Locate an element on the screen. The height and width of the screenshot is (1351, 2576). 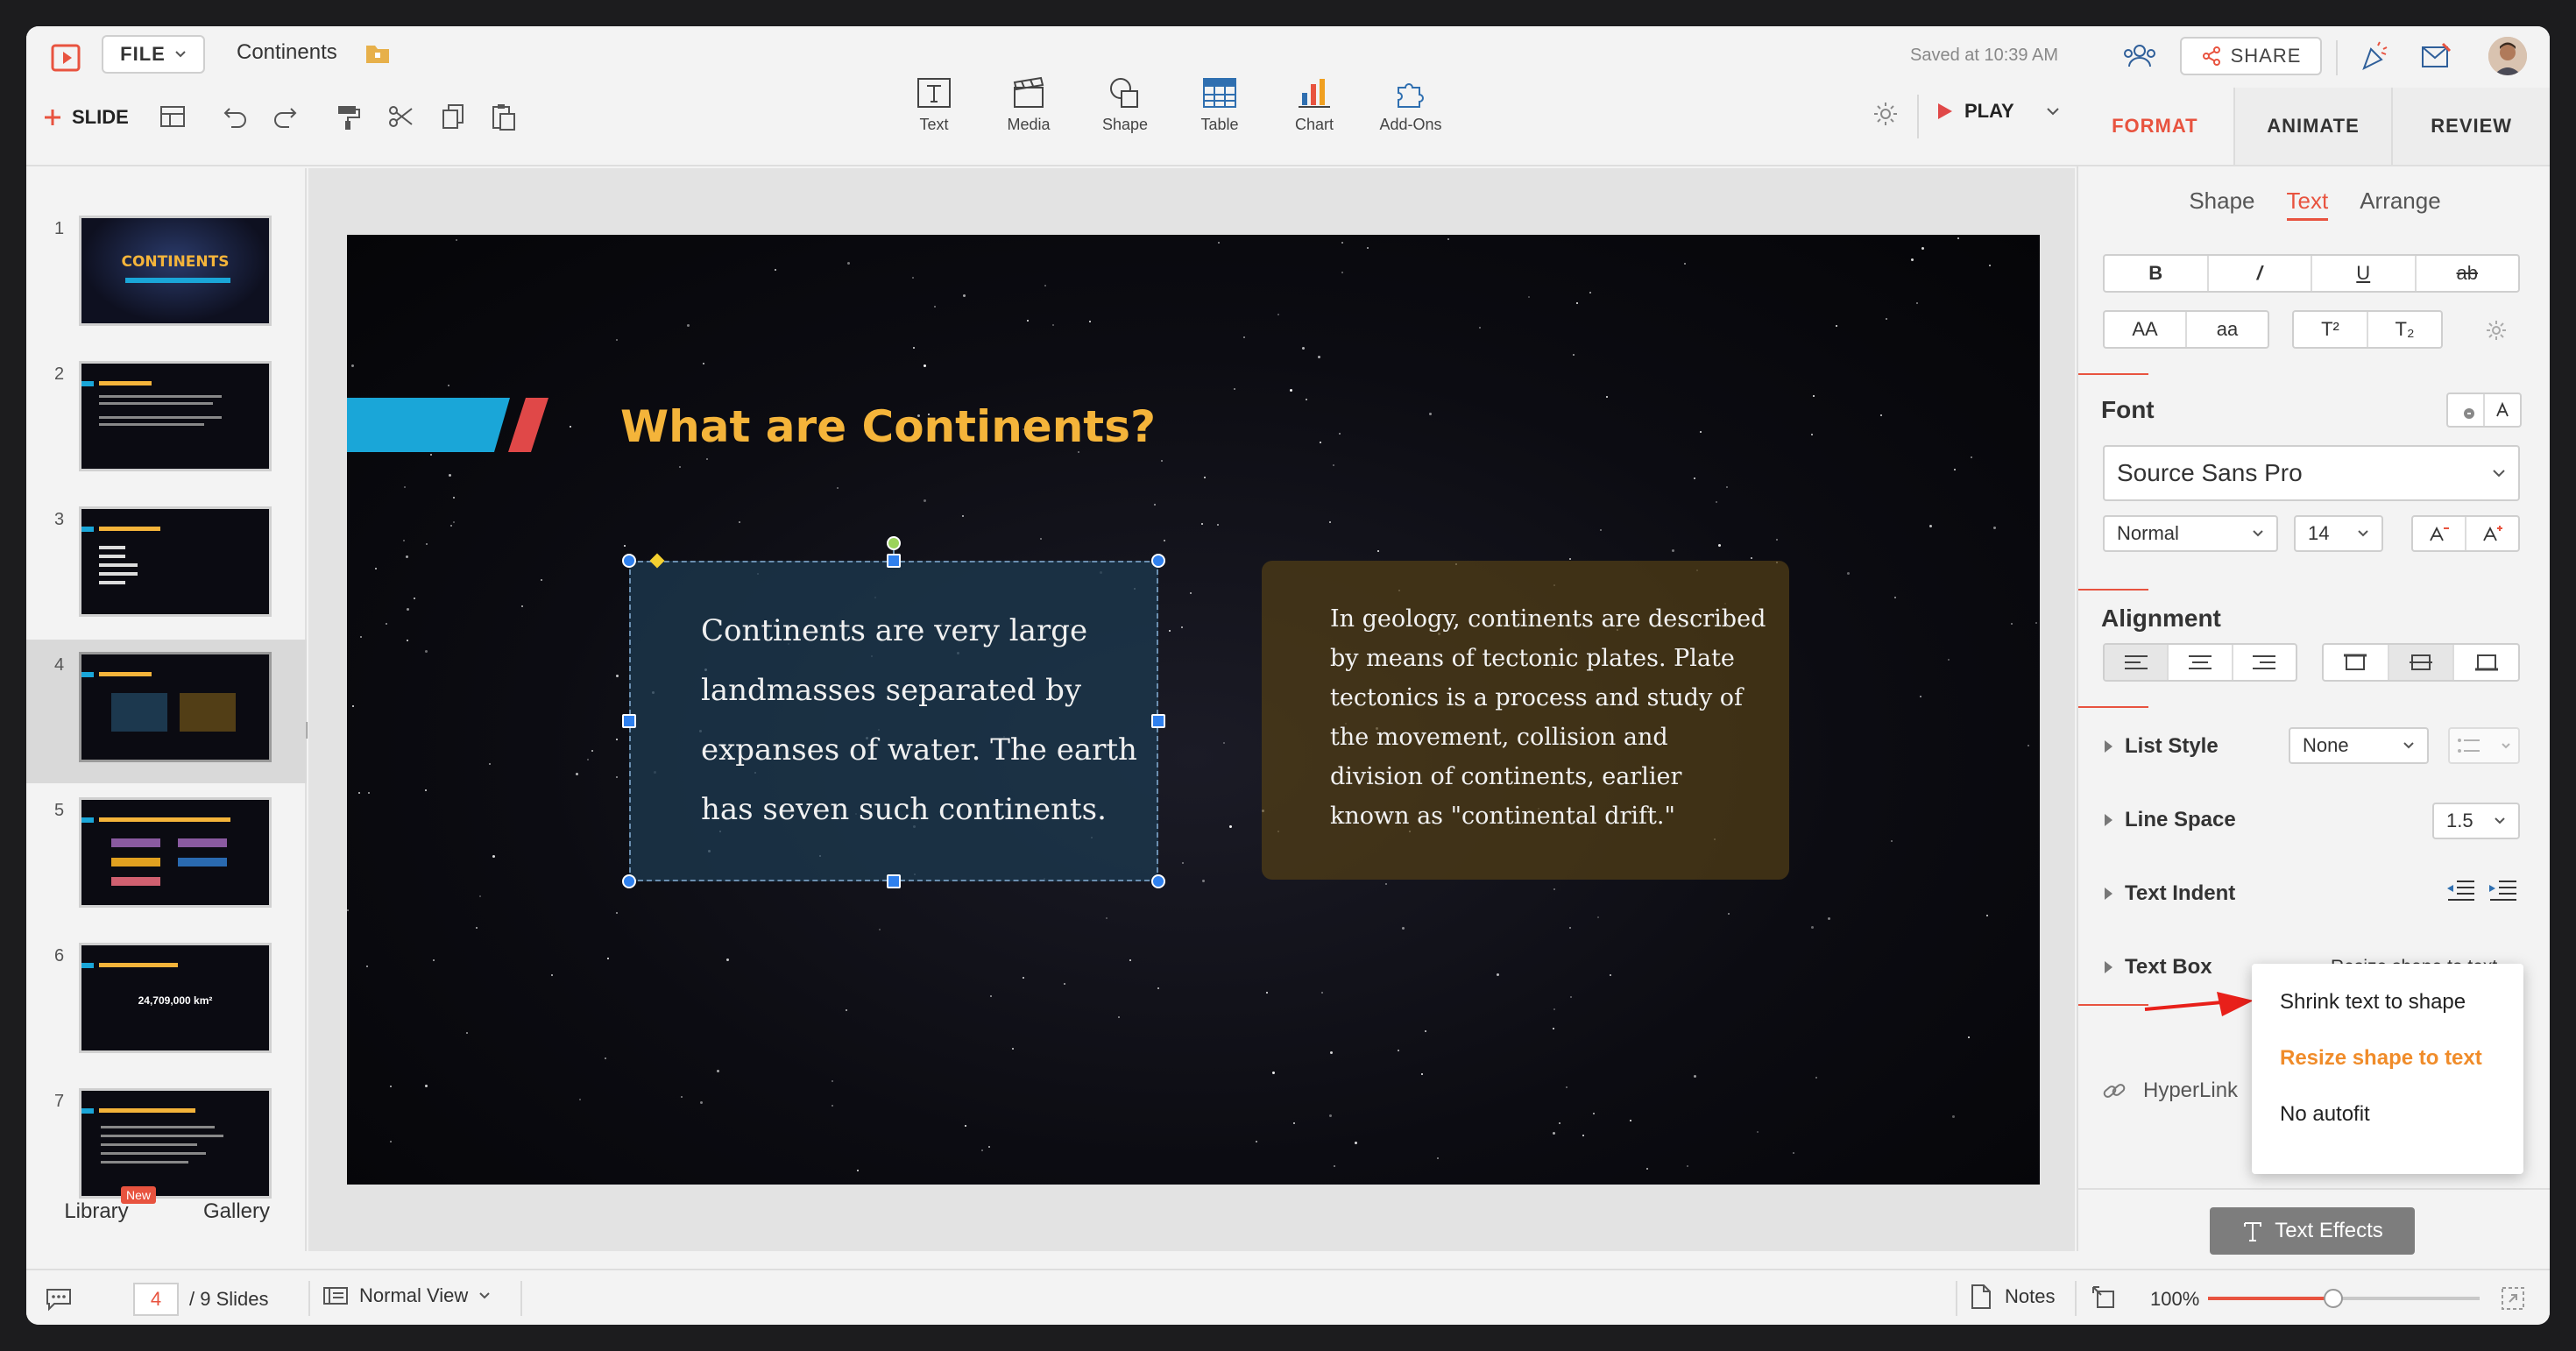
strikethrough-button: ab is located at coordinates (2468, 273).